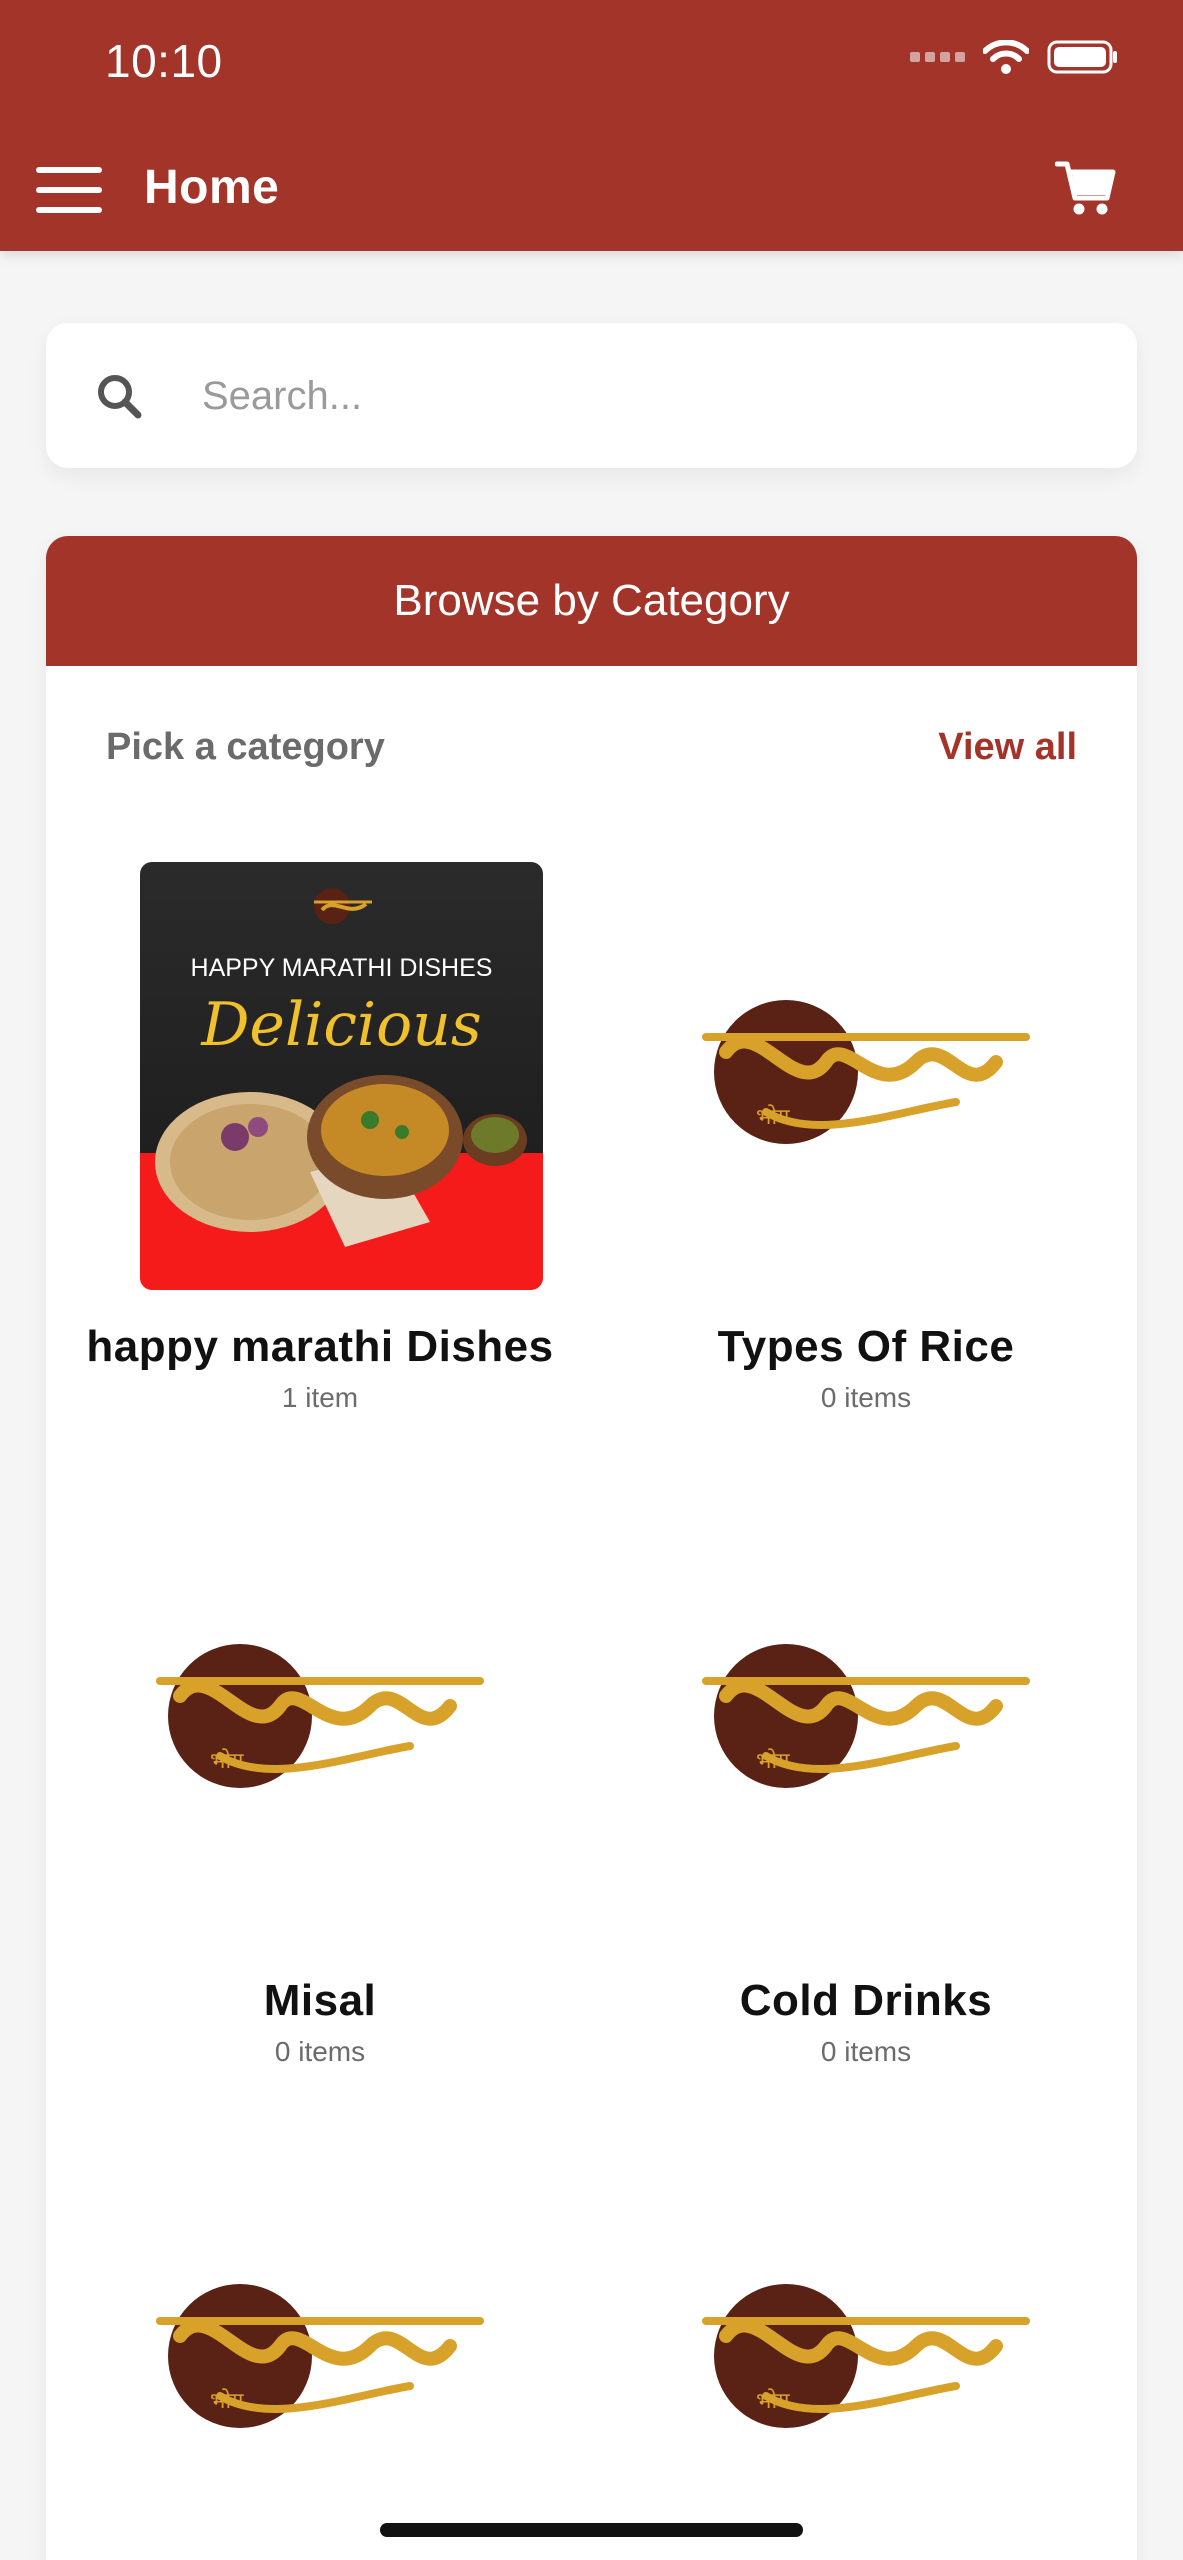  What do you see at coordinates (320, 1796) in the screenshot?
I see `category-item: भोग Misal 0 items` at bounding box center [320, 1796].